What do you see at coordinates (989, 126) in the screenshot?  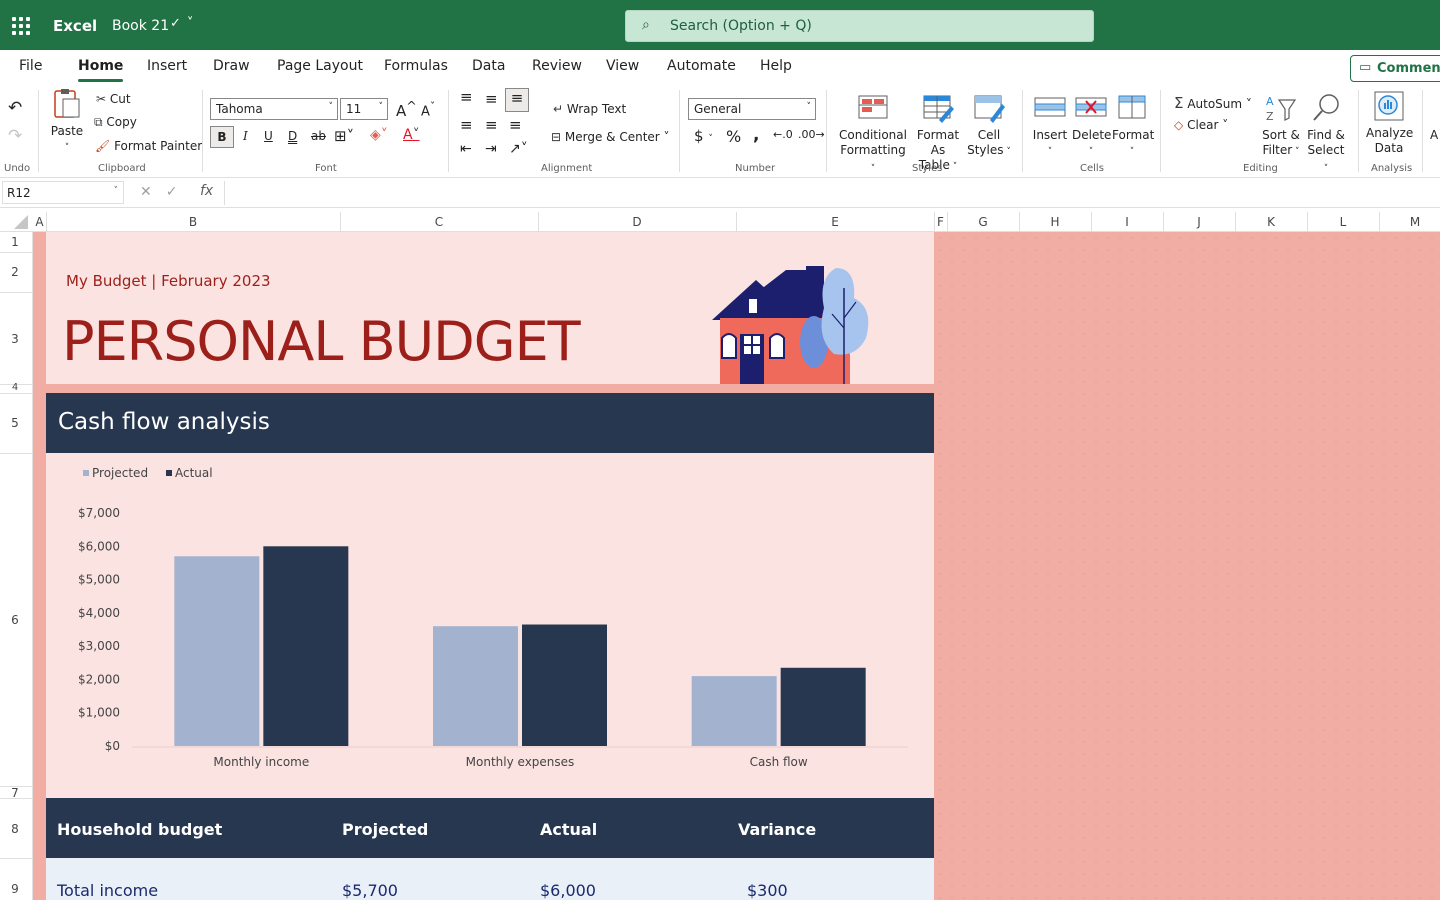 I see `cell-styles-button: Cell Styles ˅` at bounding box center [989, 126].